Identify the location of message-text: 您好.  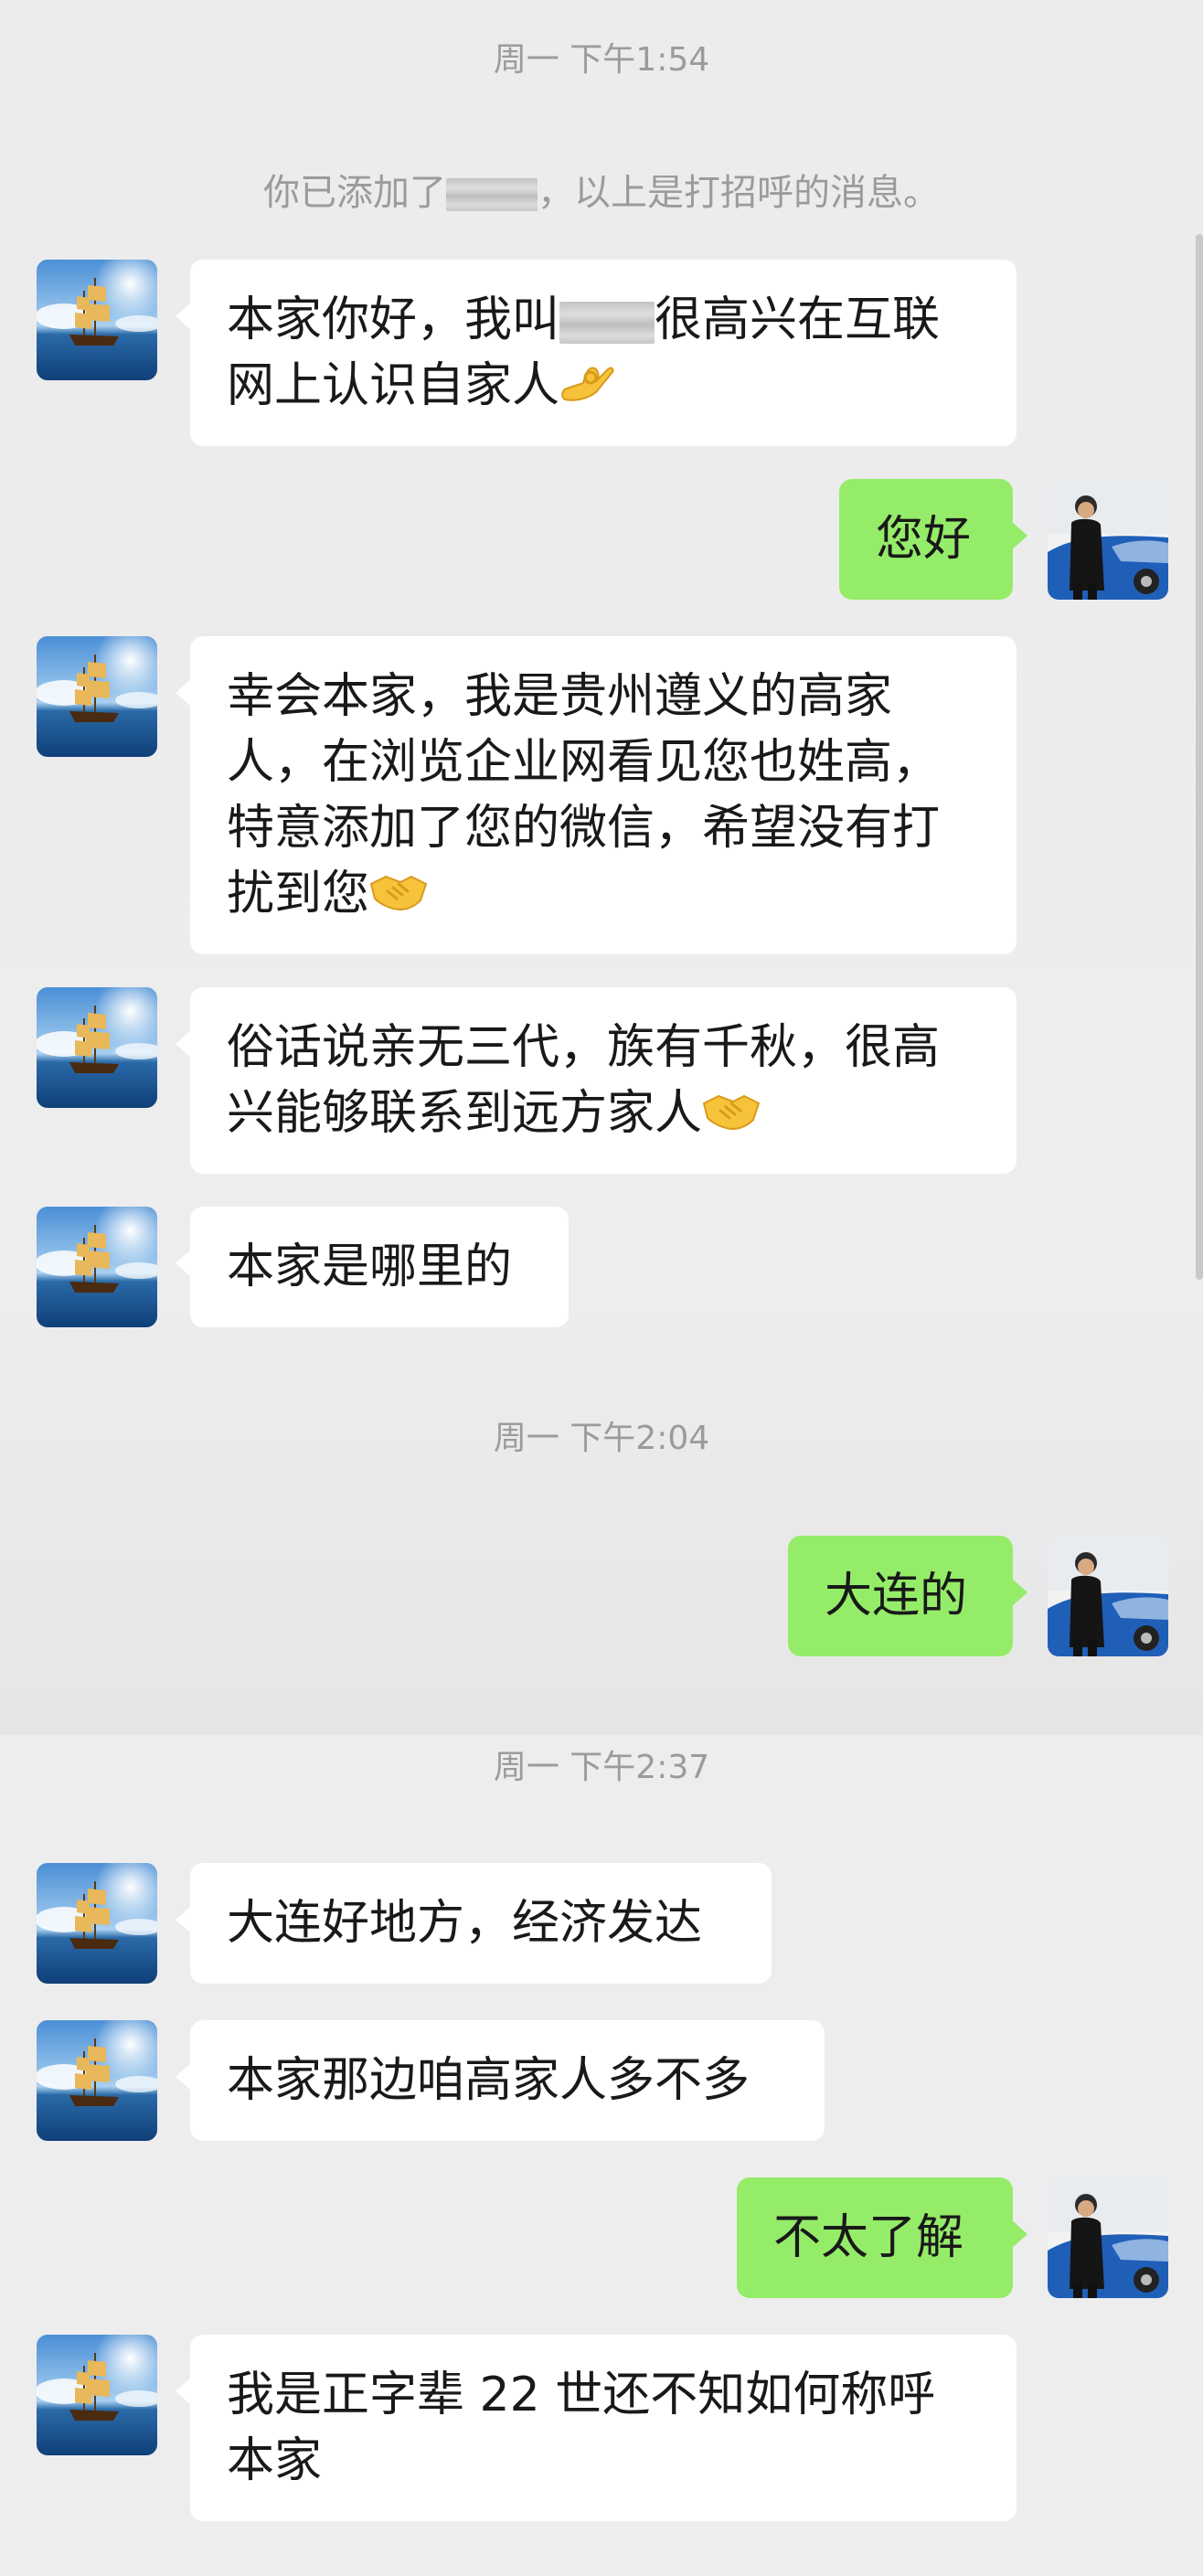
(924, 539).